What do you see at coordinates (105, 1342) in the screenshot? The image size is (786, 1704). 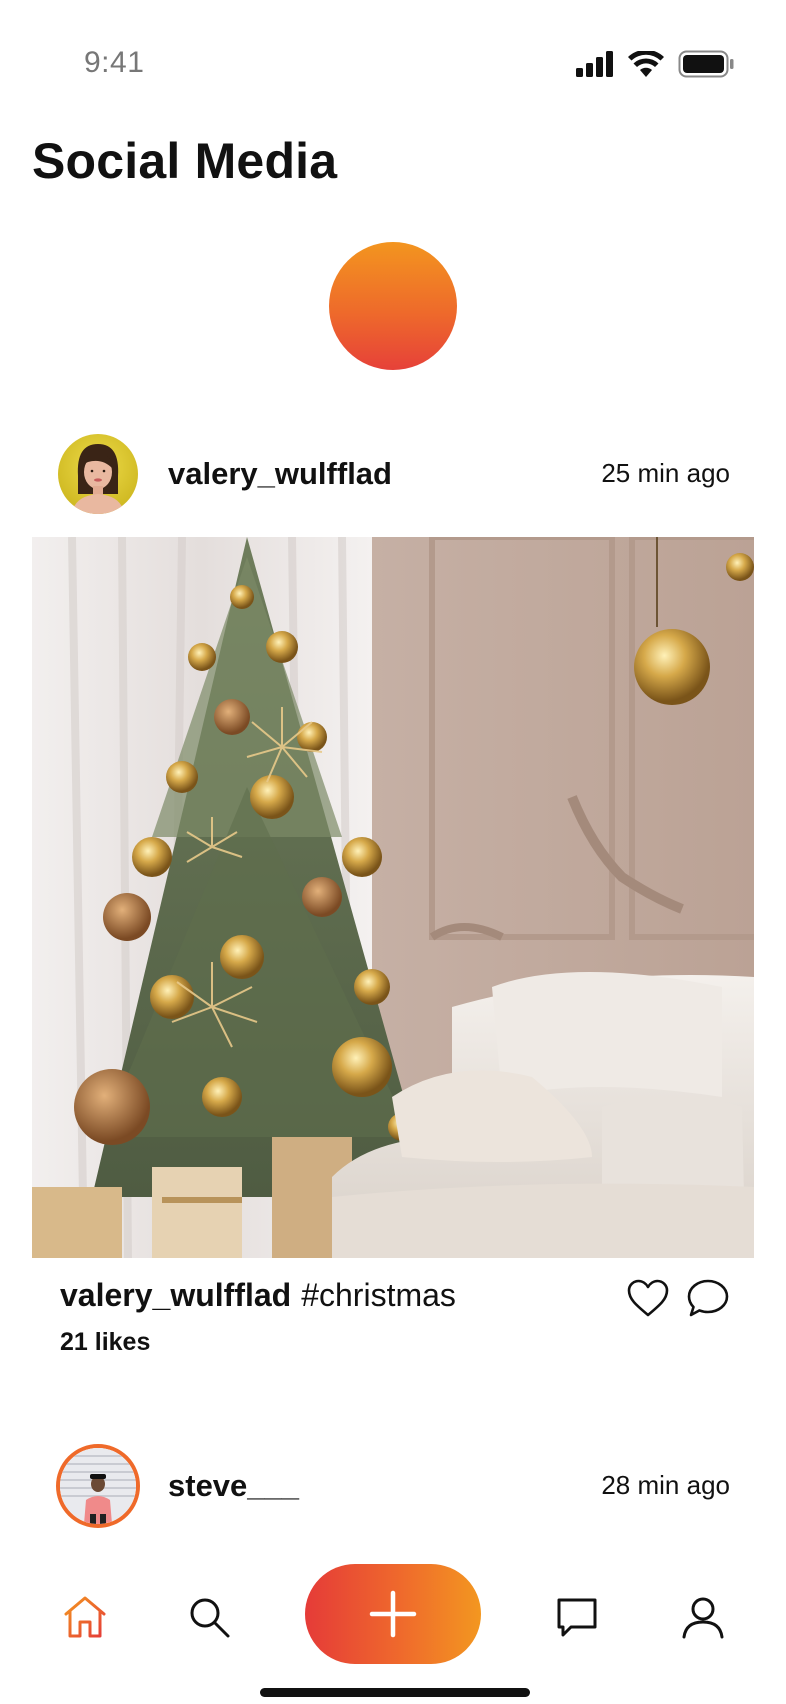 I see `likes-count: 21 likes` at bounding box center [105, 1342].